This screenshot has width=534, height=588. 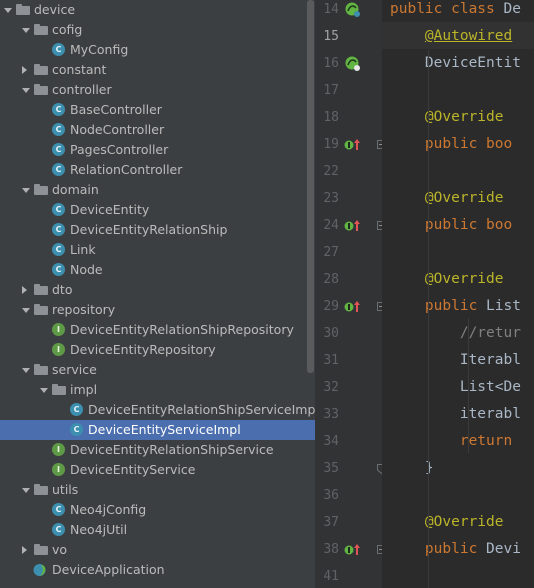 What do you see at coordinates (157, 230) in the screenshot?
I see `tree-item-device-entity-relation-ship: C DeviceEntityRelationShip` at bounding box center [157, 230].